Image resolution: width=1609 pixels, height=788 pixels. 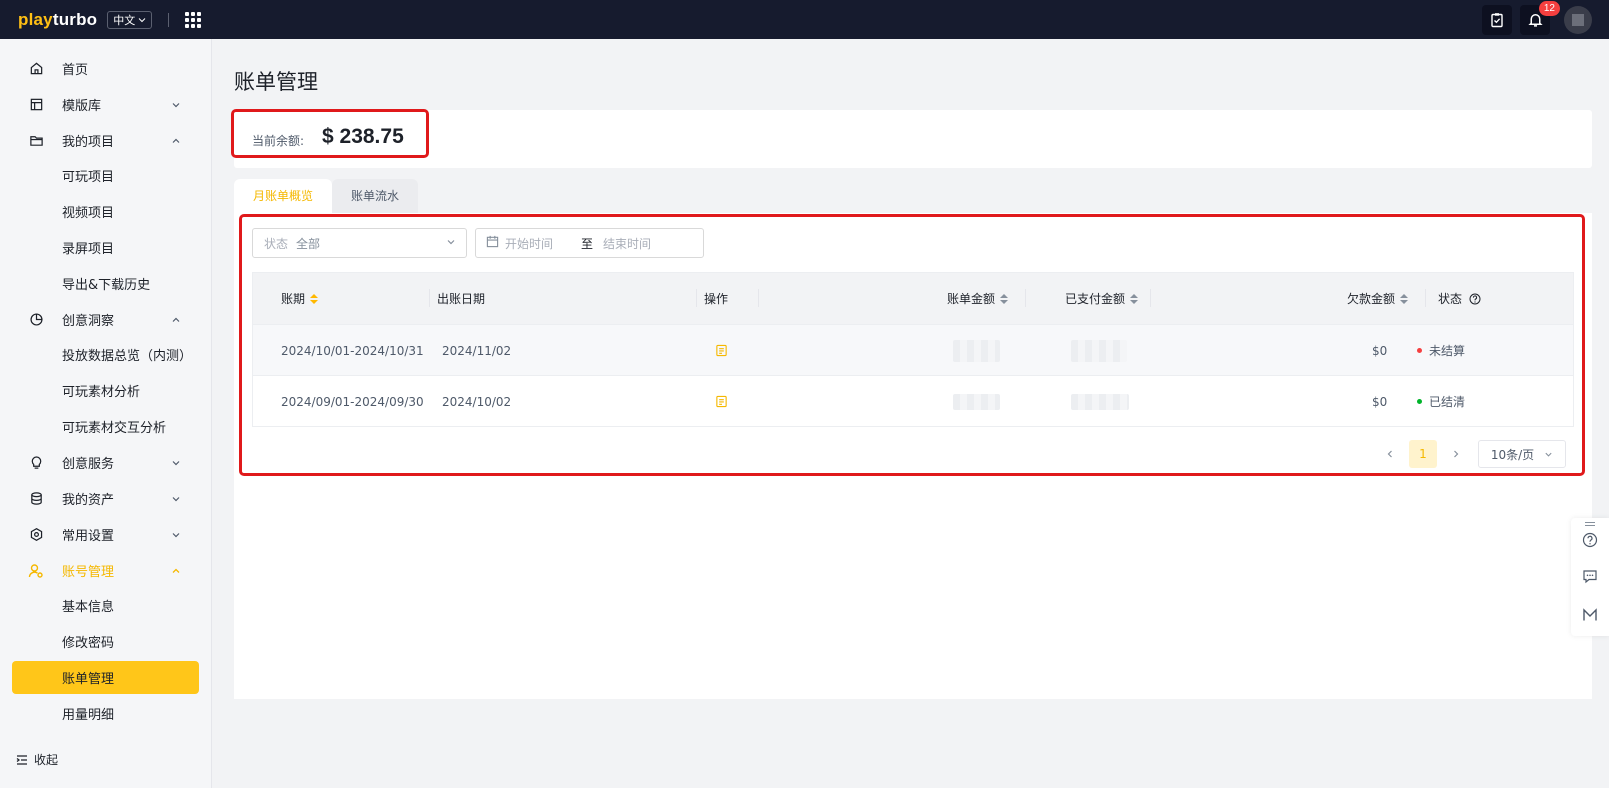 What do you see at coordinates (1590, 540) in the screenshot?
I see `help-button` at bounding box center [1590, 540].